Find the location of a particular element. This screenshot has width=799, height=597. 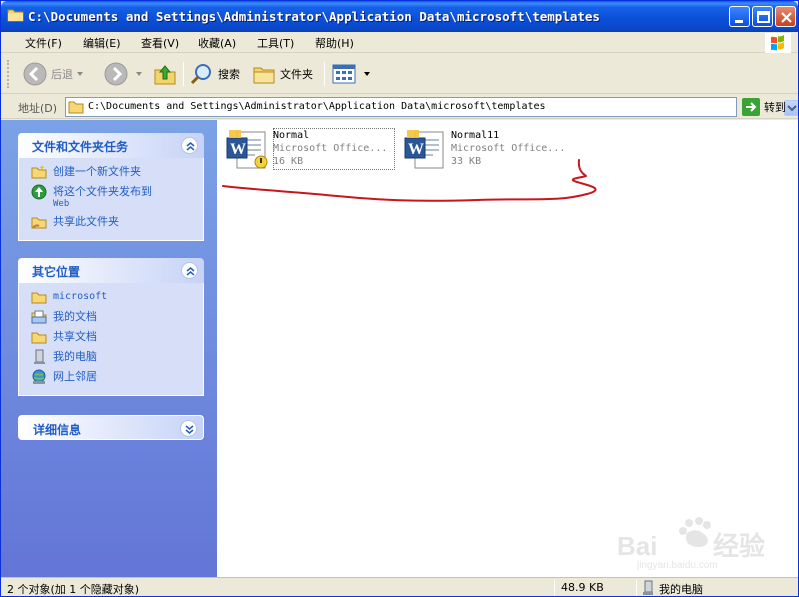

views-icon is located at coordinates (344, 74).